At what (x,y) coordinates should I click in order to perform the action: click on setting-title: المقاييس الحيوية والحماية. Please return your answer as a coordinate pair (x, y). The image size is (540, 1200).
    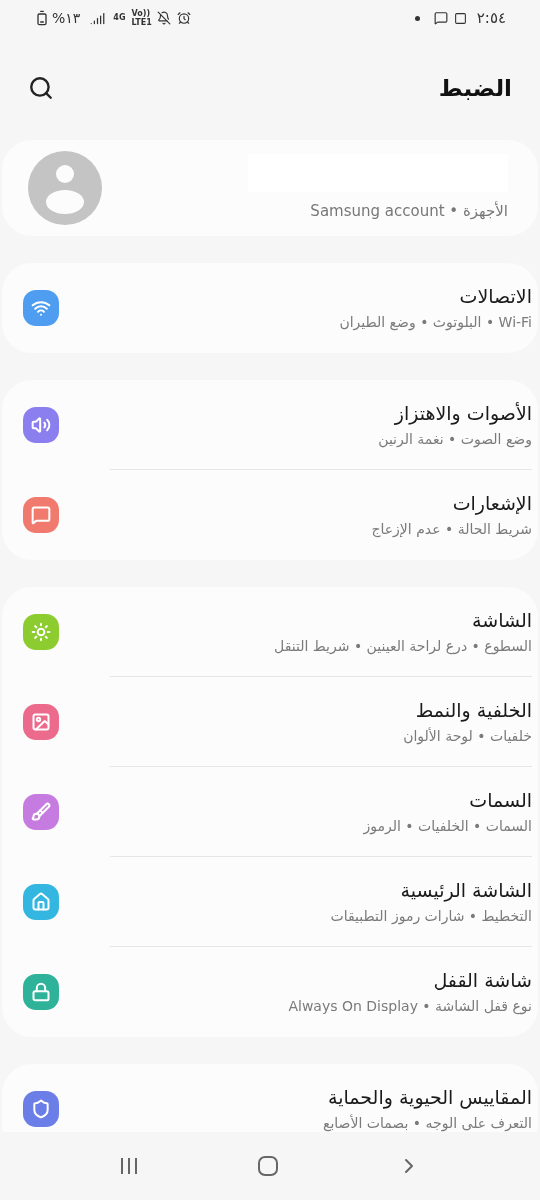
    Looking at the image, I should click on (321, 1097).